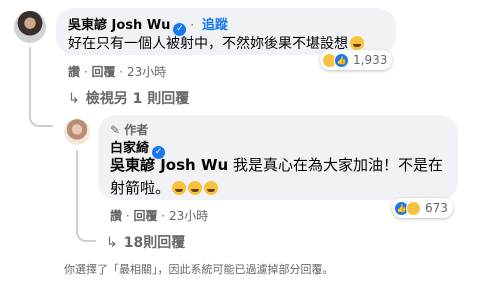 The image size is (496, 281). I want to click on view-more-replies-label: 檢視另 1 則回覆, so click(137, 99).